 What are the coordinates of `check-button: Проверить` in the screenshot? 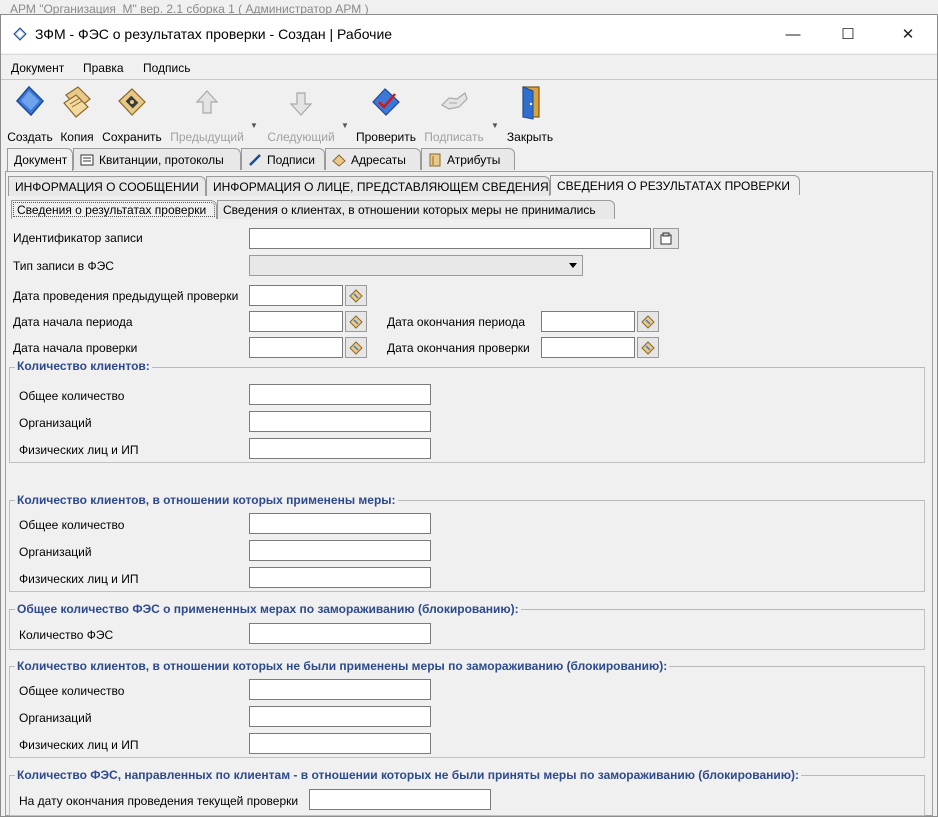 It's located at (386, 114).